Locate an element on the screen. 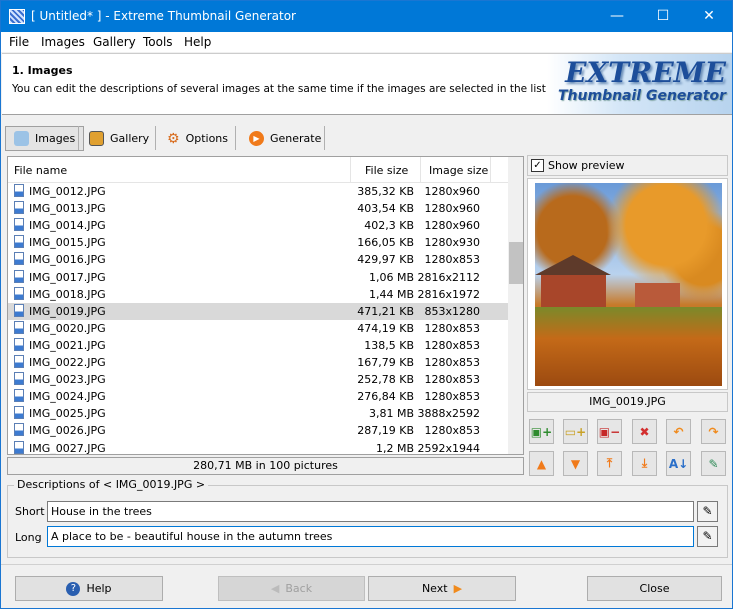 The width and height of the screenshot is (733, 609). move-up-icon: ▲ is located at coordinates (541, 463).